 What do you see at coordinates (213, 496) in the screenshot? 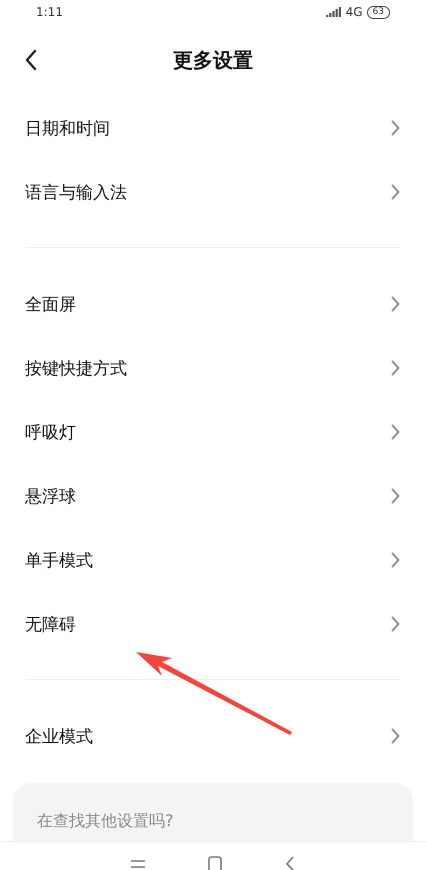
I see `settings-item: 悬浮球` at bounding box center [213, 496].